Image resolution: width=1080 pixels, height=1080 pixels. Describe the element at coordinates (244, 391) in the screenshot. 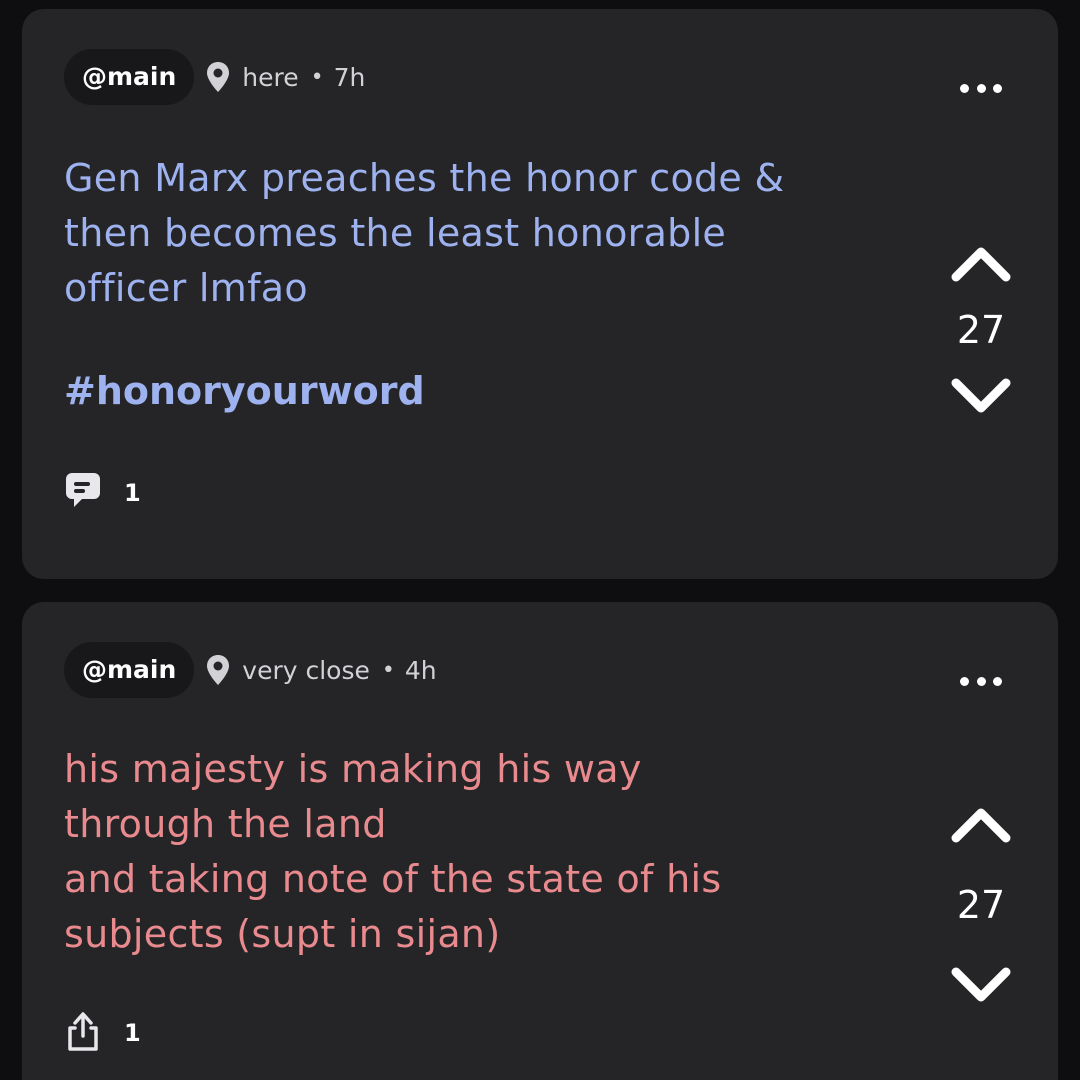

I see `hashtag-link: #honoryourword` at that location.